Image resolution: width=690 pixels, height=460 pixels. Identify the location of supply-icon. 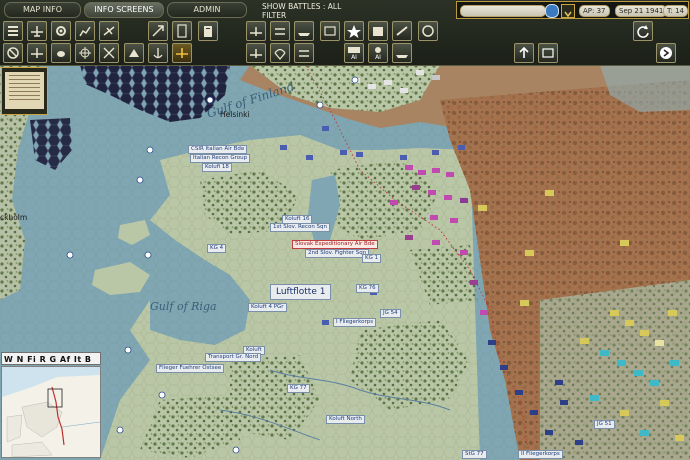
(428, 31).